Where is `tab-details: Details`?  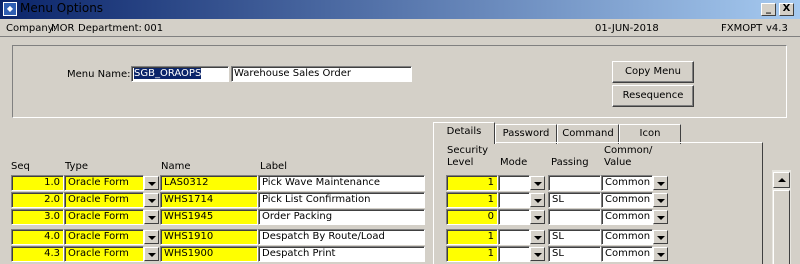
tab-details: Details is located at coordinates (464, 133).